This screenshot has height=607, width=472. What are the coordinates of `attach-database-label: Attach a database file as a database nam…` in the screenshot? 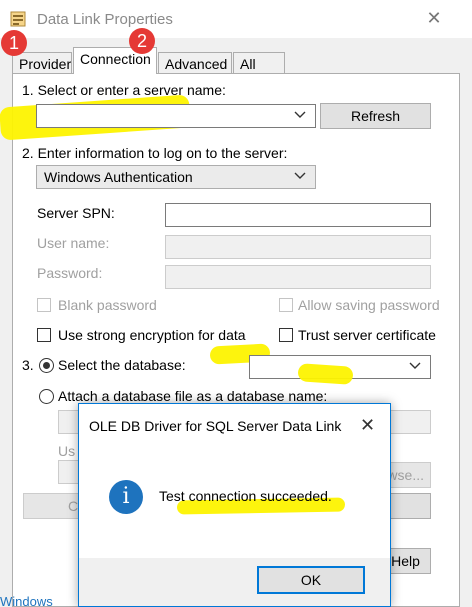 It's located at (193, 396).